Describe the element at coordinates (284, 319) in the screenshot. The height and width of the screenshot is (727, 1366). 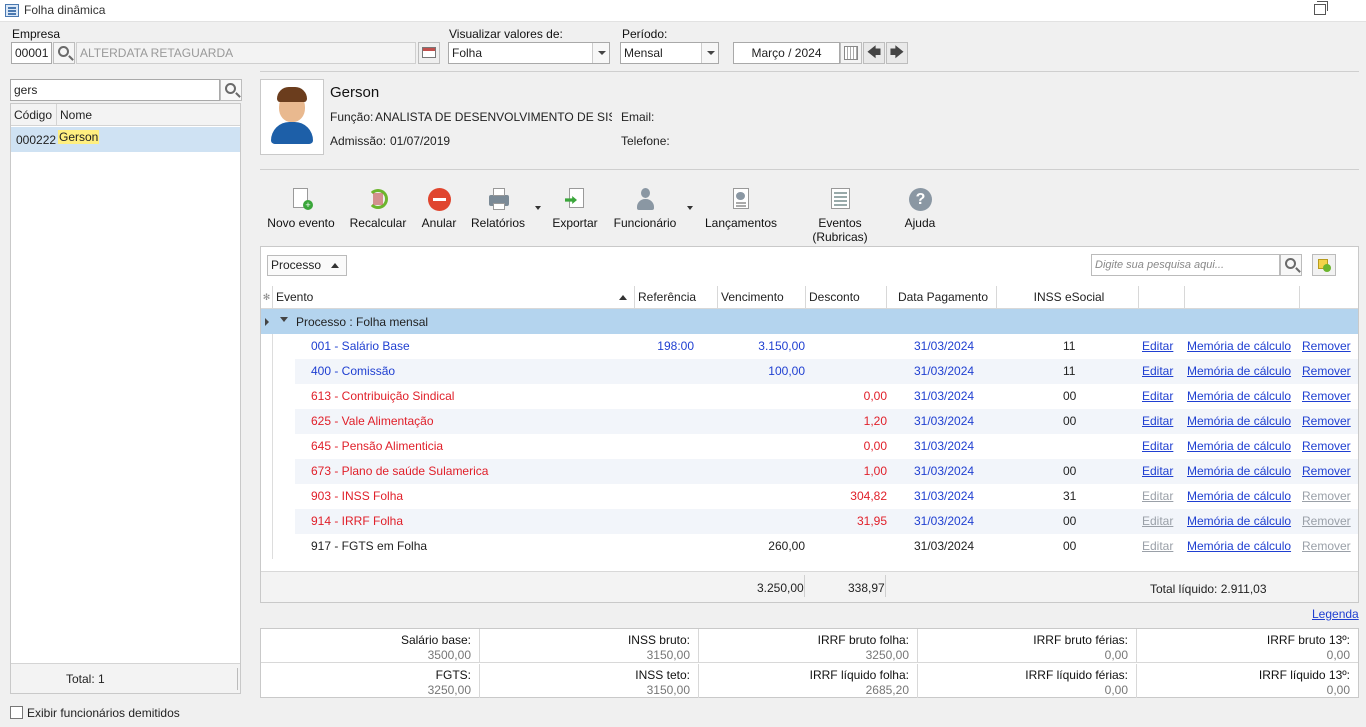
I see `collapse-icon` at that location.